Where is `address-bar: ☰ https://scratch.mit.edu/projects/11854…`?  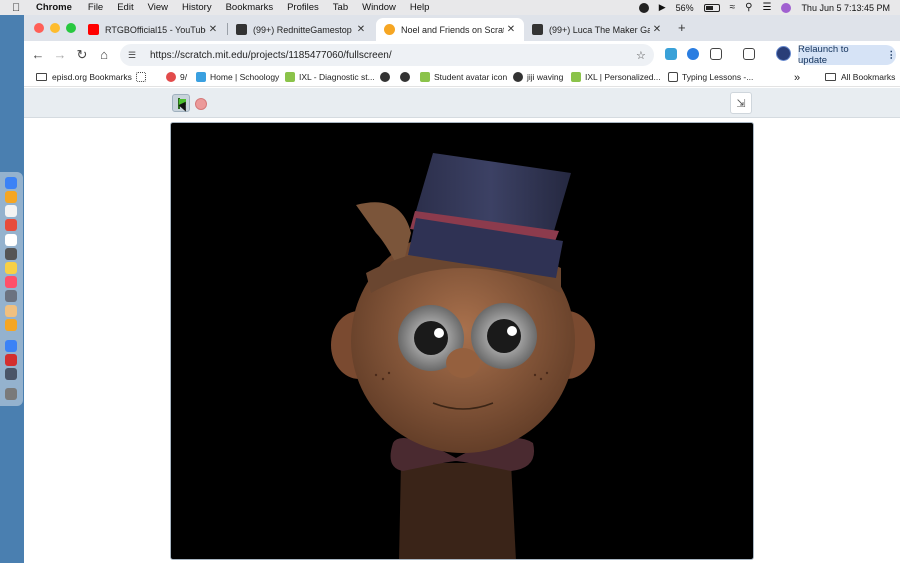 address-bar: ☰ https://scratch.mit.edu/projects/11854… is located at coordinates (387, 55).